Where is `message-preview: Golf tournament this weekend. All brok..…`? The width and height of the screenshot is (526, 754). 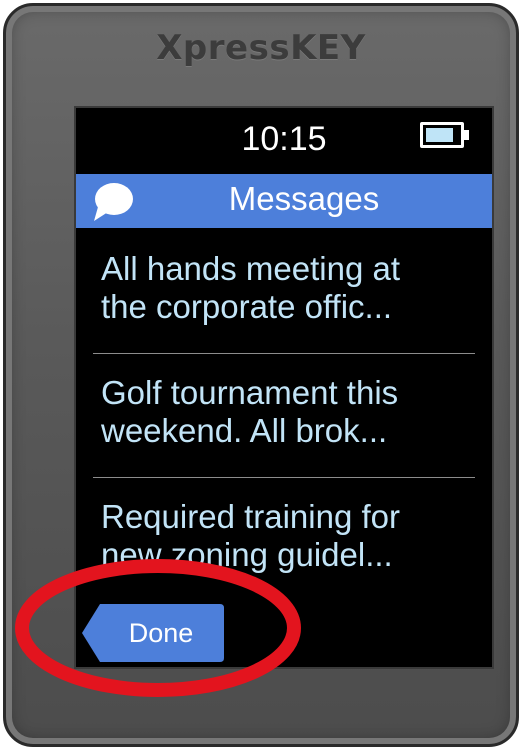 message-preview: Golf tournament this weekend. All brok..… is located at coordinates (250, 411).